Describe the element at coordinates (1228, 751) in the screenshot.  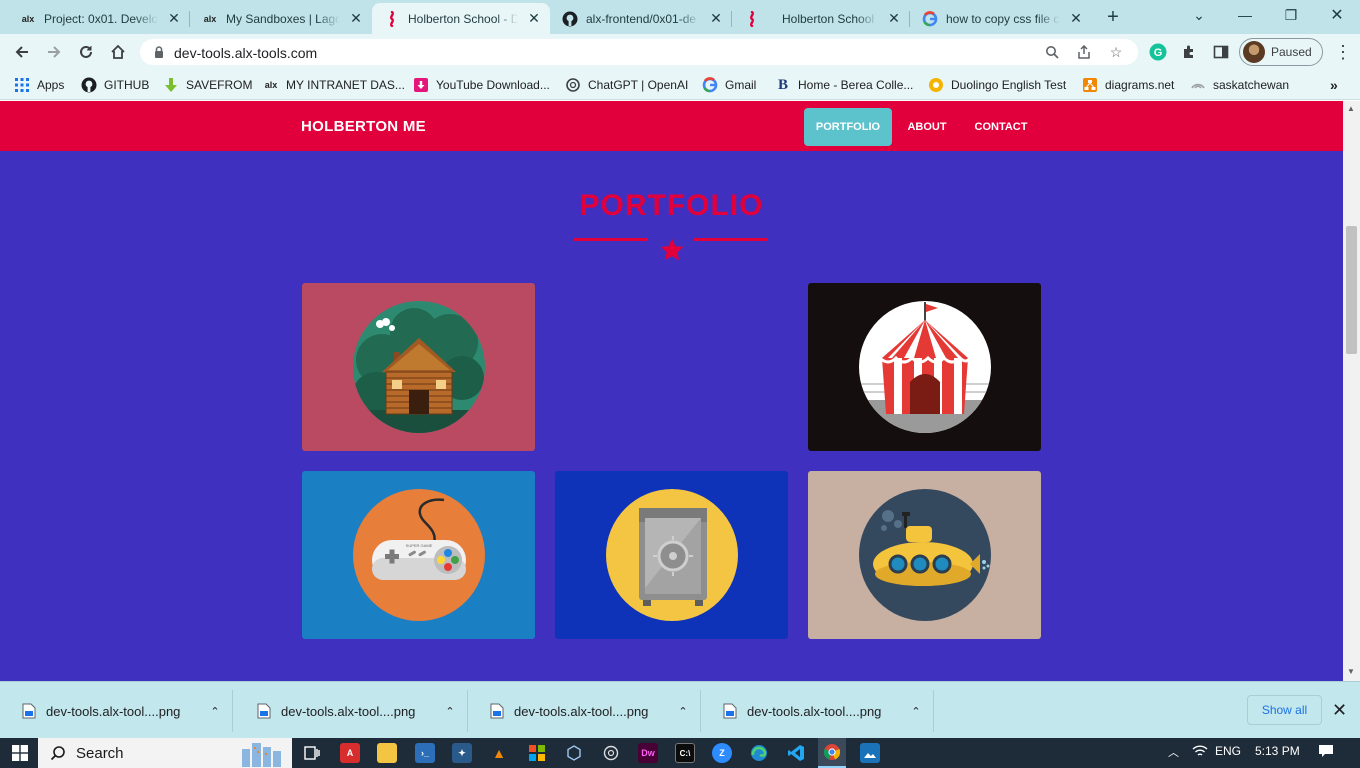
I see `language-indicator: ENG` at that location.